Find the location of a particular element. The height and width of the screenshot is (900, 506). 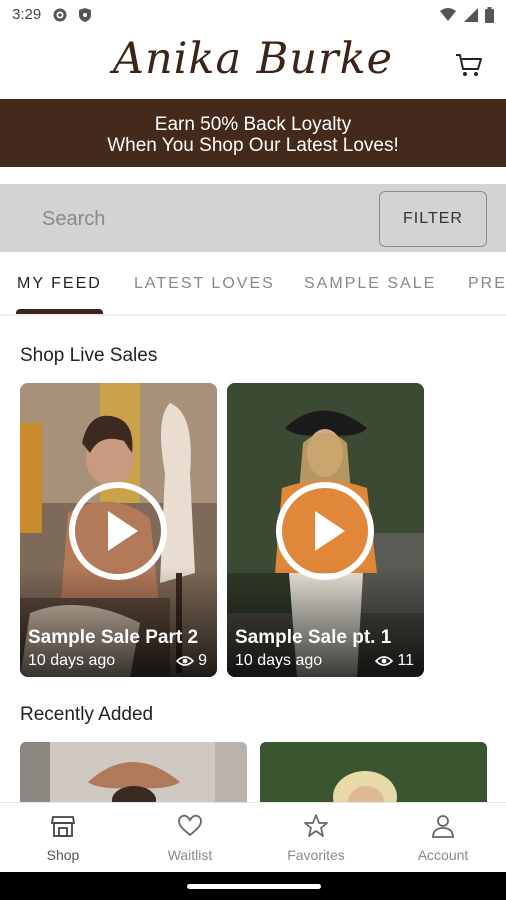

promo-line-1: Earn 50% Back Loyalty is located at coordinates (253, 124).